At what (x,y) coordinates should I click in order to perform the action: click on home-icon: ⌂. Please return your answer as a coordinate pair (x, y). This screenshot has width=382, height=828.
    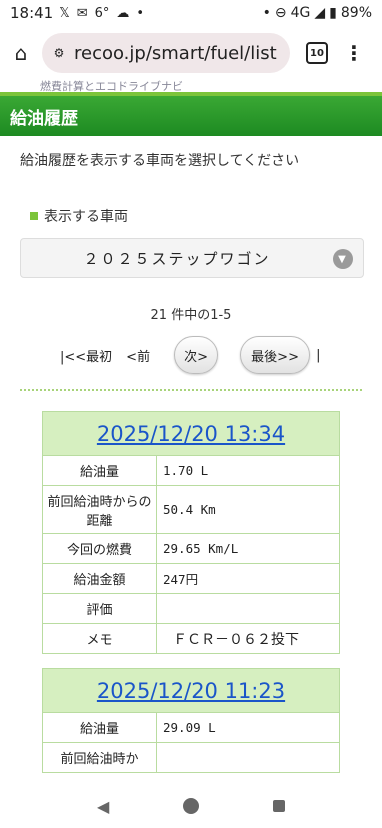
    Looking at the image, I should click on (21, 53).